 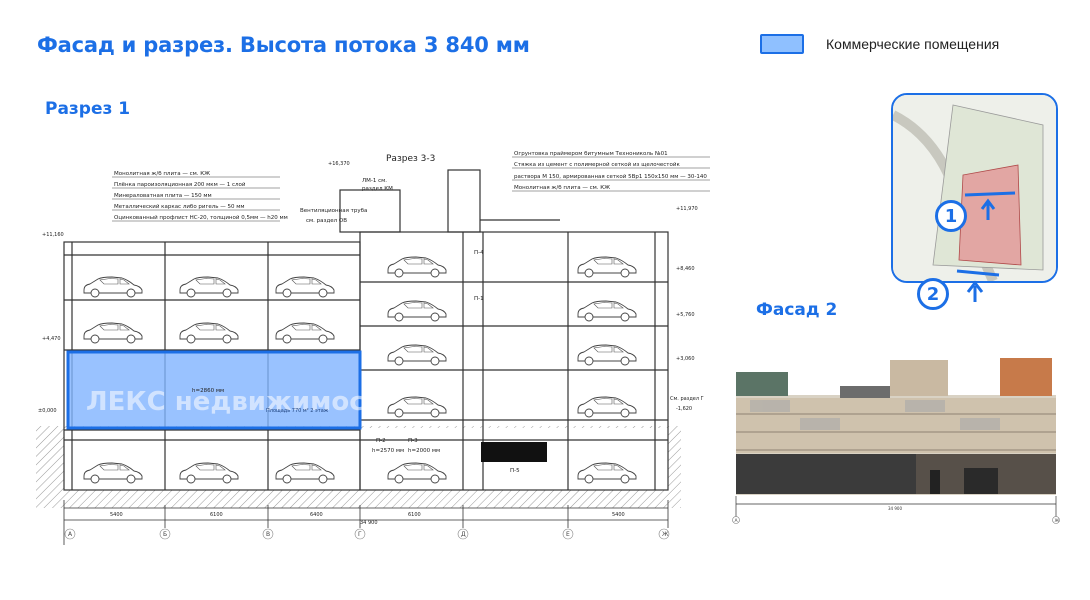 I want to click on svg-text: +11,160, so click(x=53, y=235).